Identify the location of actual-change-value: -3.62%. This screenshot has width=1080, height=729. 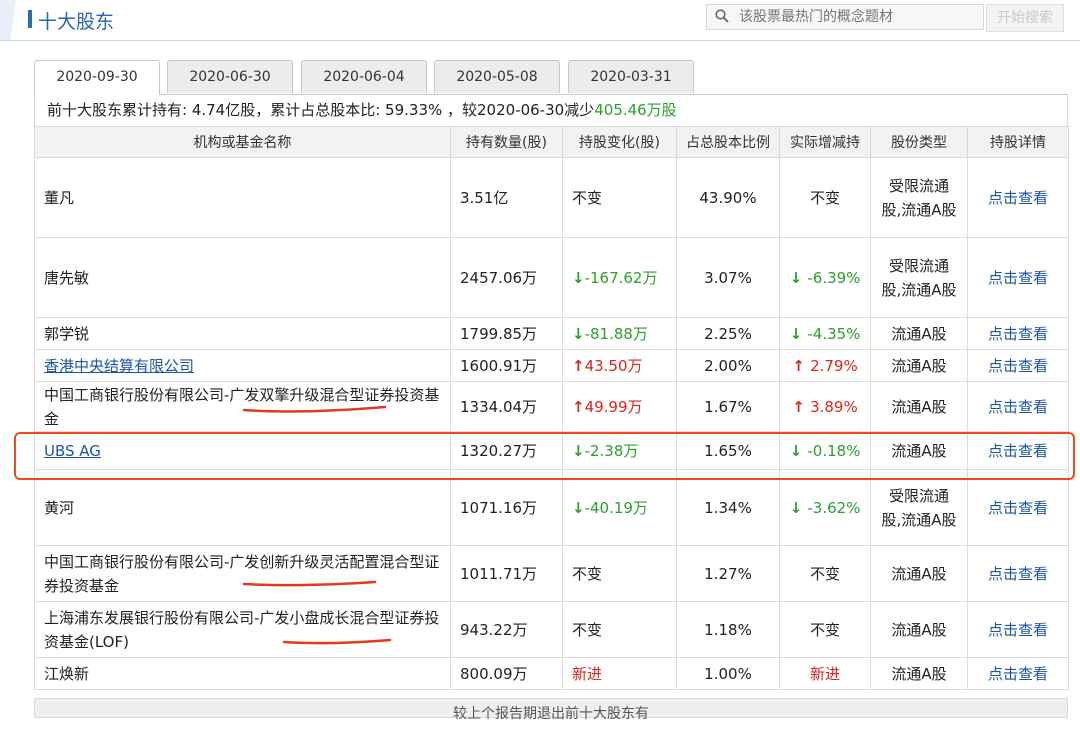
(834, 507).